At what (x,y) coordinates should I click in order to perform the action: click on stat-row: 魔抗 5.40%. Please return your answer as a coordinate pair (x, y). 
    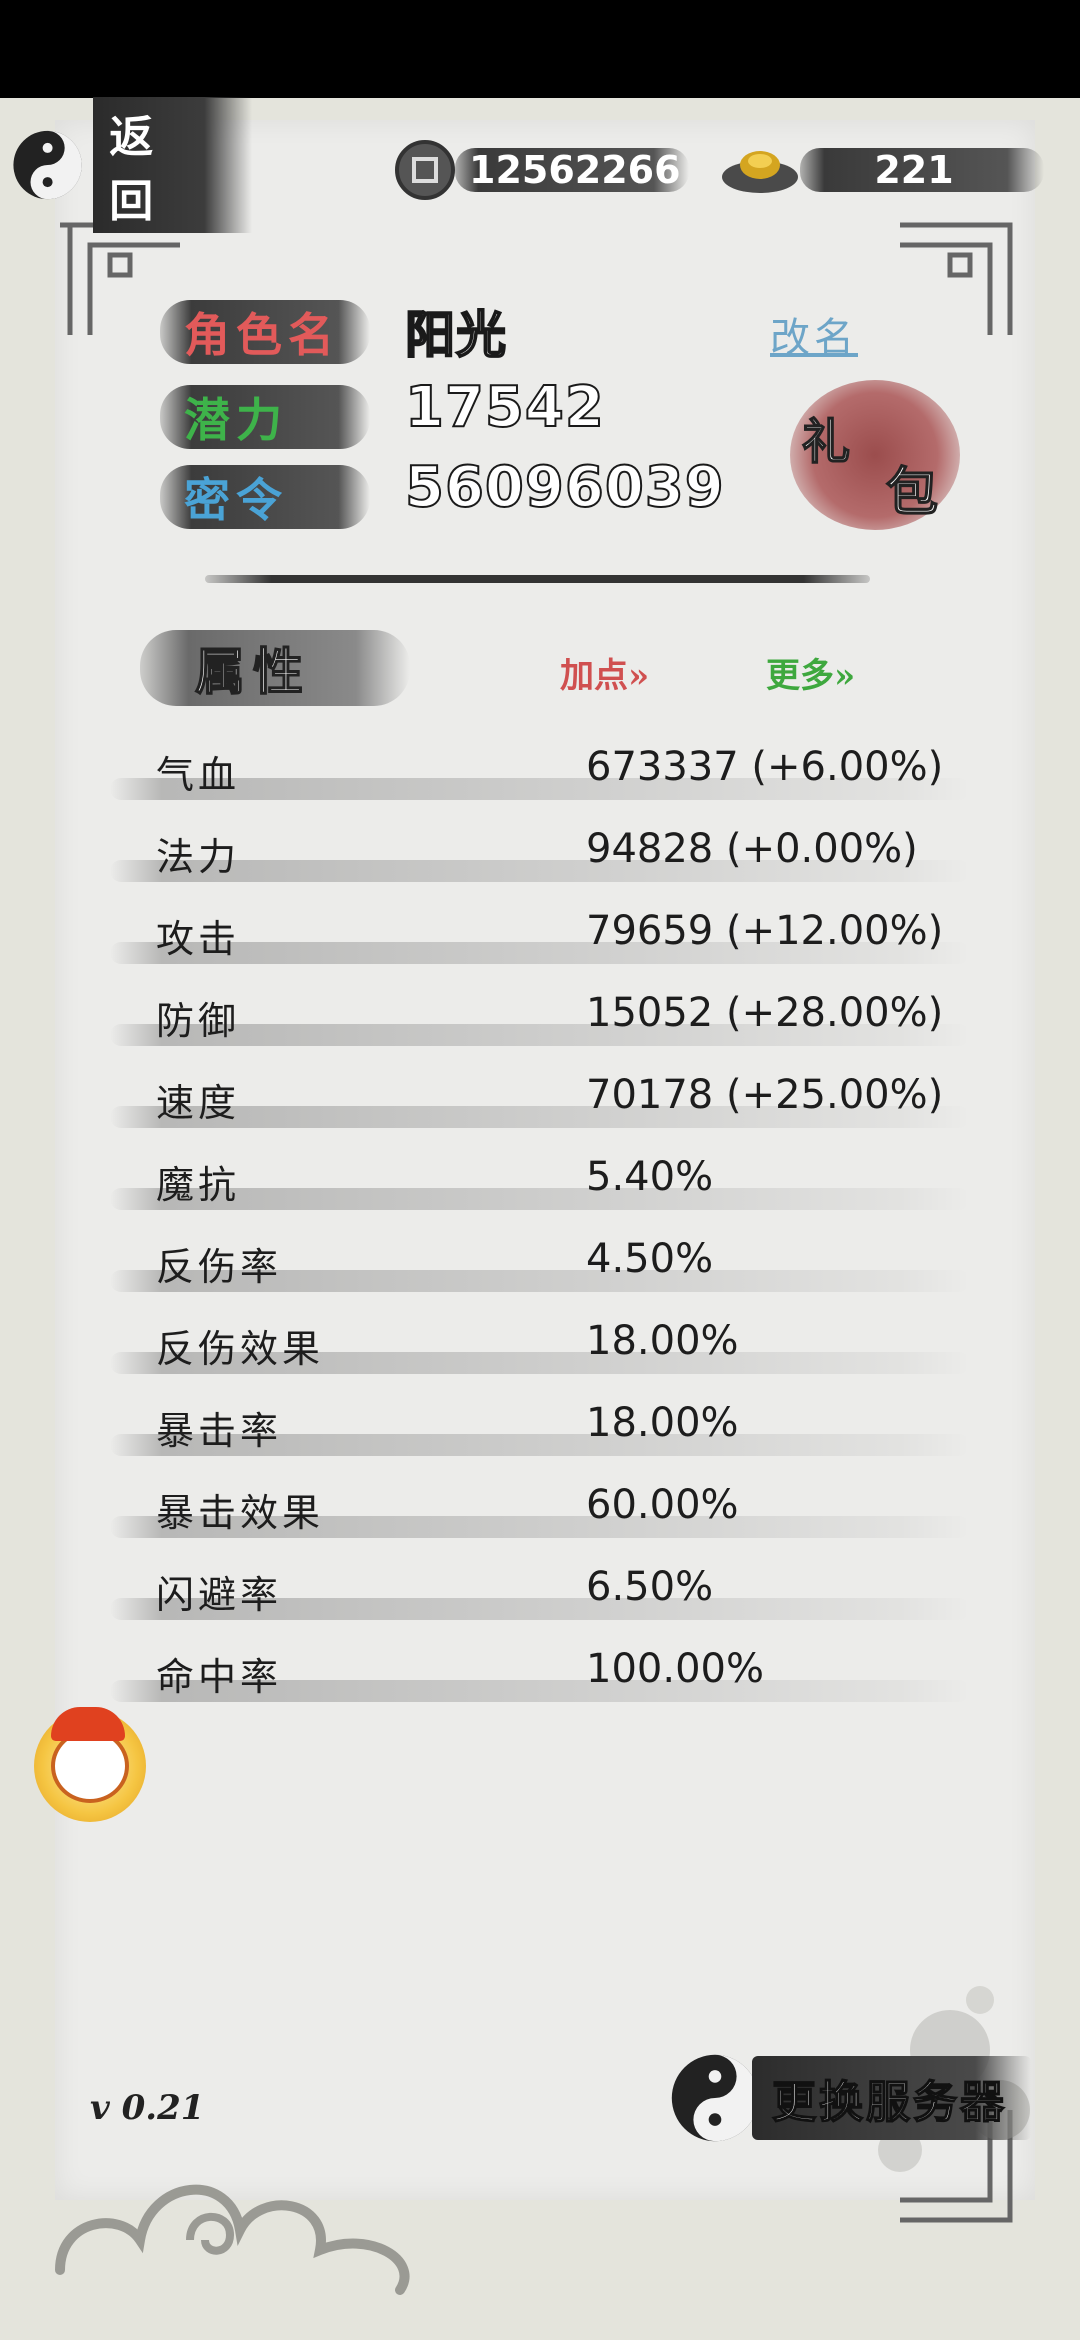
    Looking at the image, I should click on (540, 1185).